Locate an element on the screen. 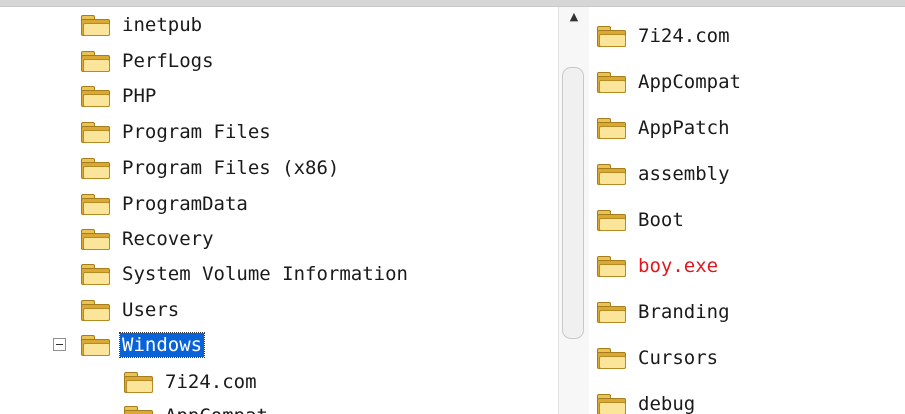 The image size is (905, 414). content-item-label: Cursors is located at coordinates (678, 358).